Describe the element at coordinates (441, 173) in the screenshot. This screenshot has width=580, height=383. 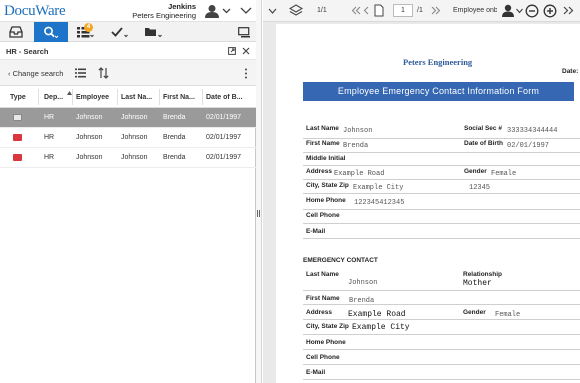
I see `form-row: Address Example Road Gender Female` at that location.